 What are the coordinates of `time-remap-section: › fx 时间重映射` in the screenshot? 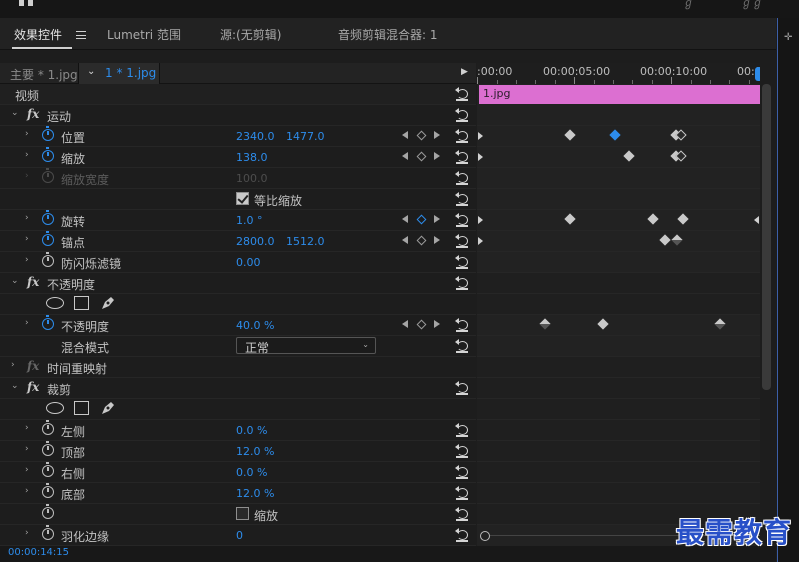 It's located at (238, 367).